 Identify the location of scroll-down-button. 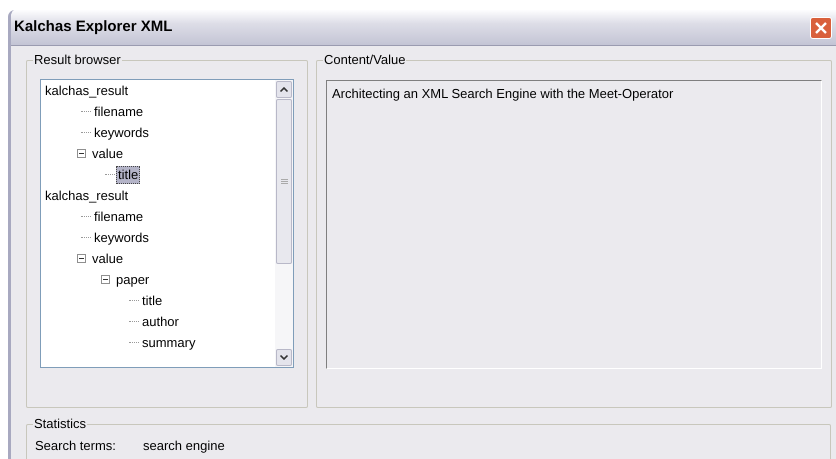
(284, 357).